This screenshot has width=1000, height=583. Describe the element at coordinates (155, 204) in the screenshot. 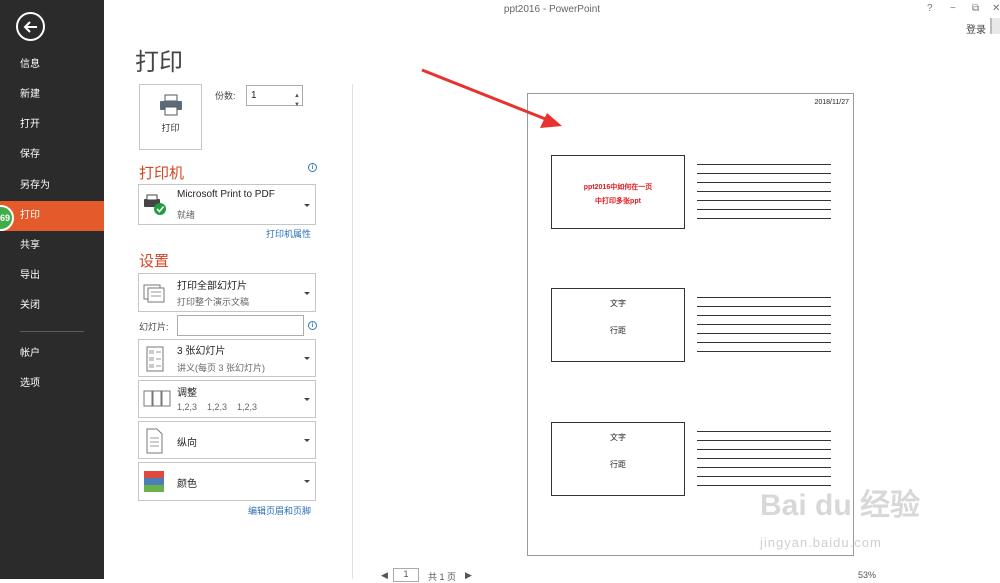

I see `printer-ready-icon` at that location.